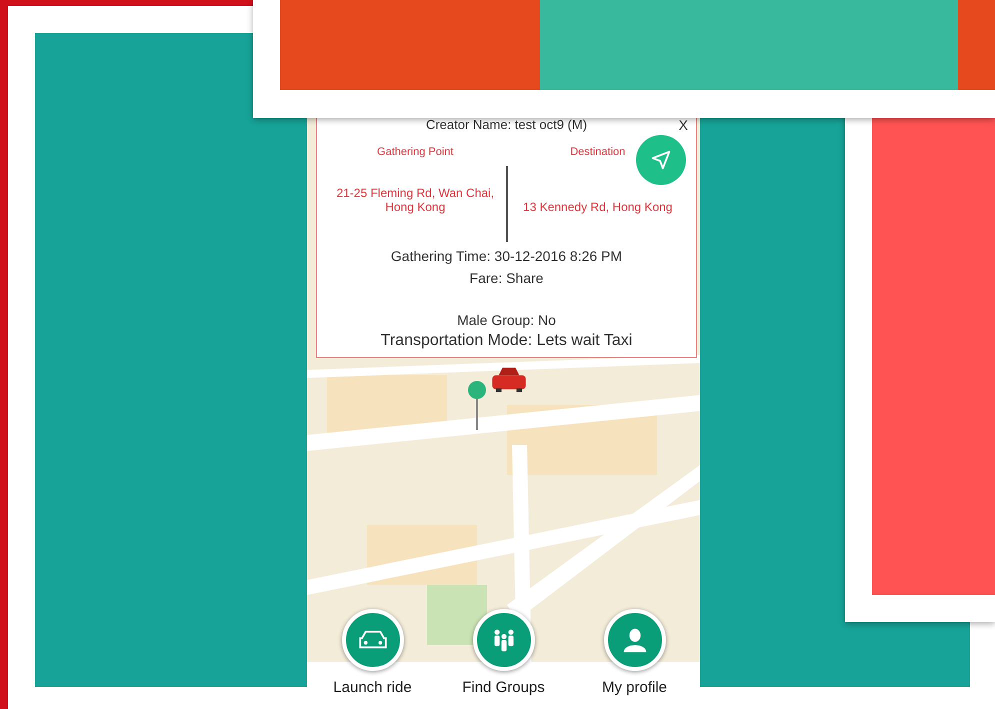  I want to click on destination-address: 13 Kennedy Rd, Hong Kong, so click(597, 207).